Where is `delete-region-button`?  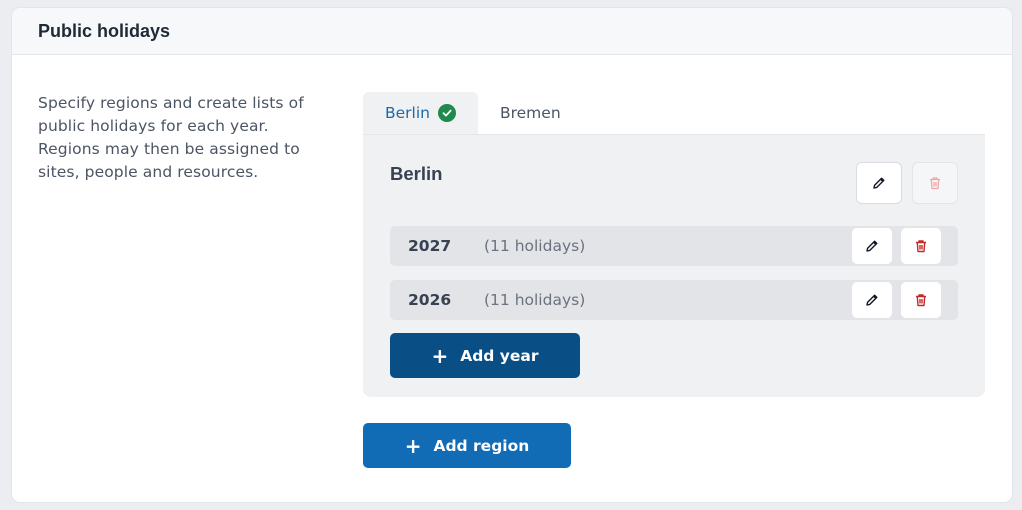 delete-region-button is located at coordinates (935, 183).